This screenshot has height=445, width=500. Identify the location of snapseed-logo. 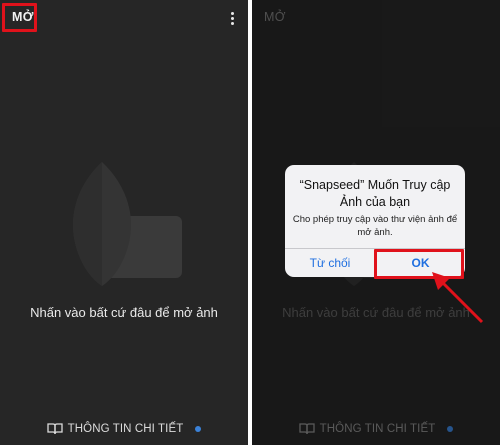
(127, 224).